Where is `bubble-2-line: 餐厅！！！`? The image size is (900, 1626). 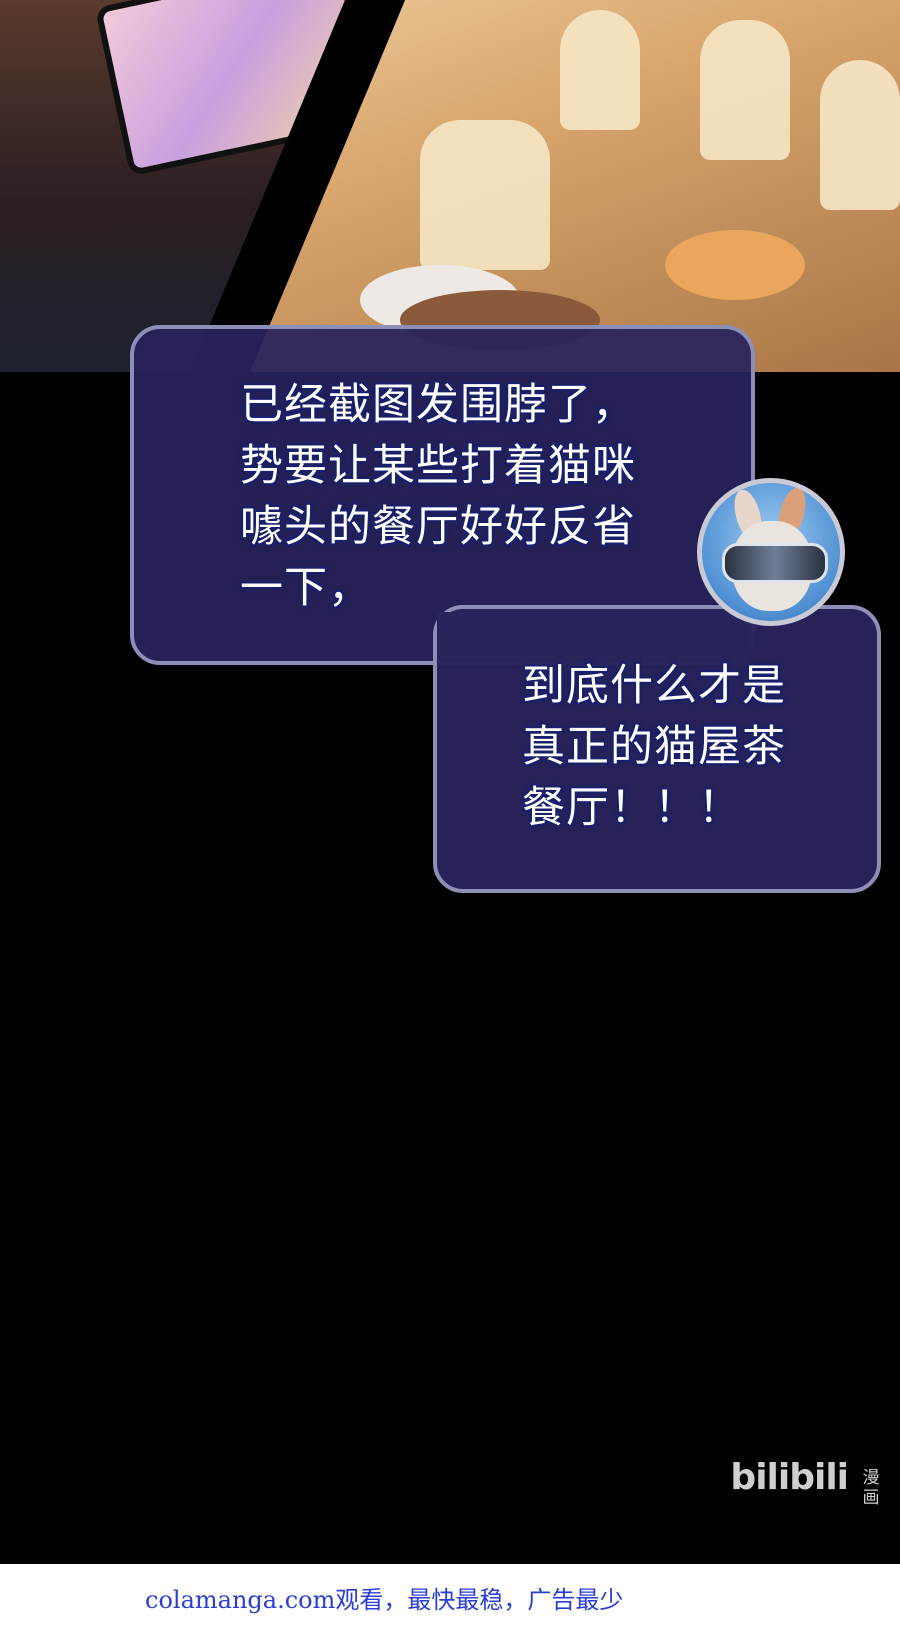 bubble-2-line: 餐厅！！！ is located at coordinates (632, 808).